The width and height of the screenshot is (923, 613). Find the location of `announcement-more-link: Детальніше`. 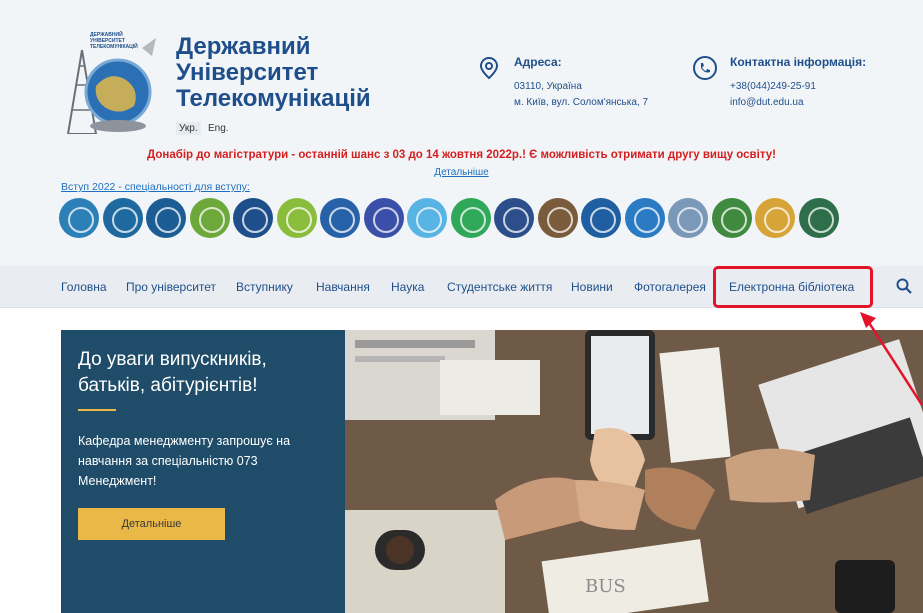

announcement-more-link: Детальніше is located at coordinates (461, 172).